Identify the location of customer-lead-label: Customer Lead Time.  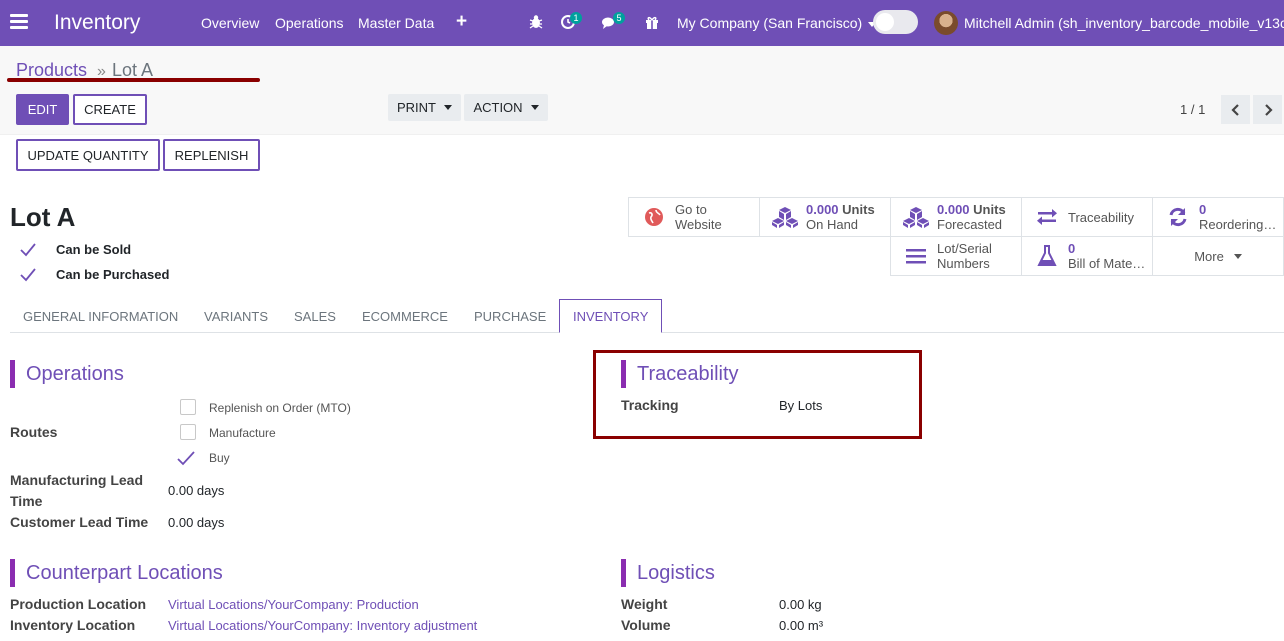
(79, 522).